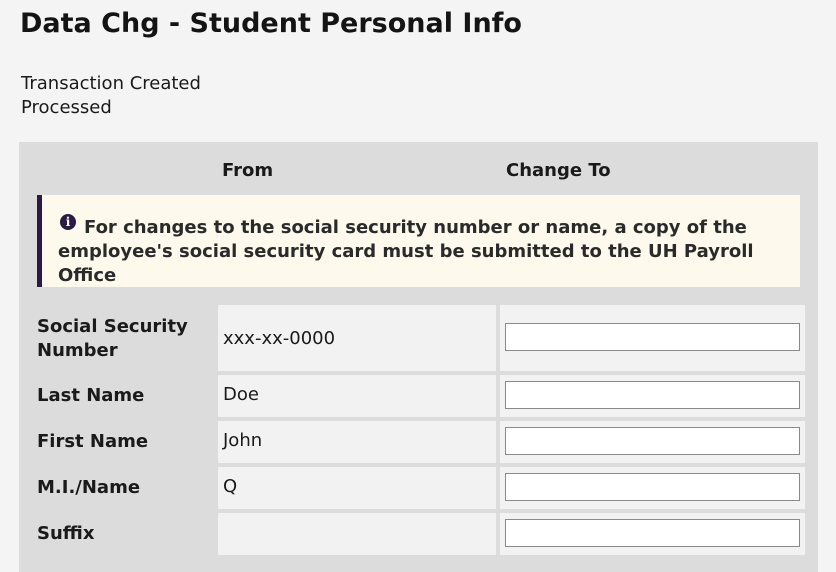 This screenshot has width=836, height=572. Describe the element at coordinates (248, 170) in the screenshot. I see `from-column-header: From` at that location.